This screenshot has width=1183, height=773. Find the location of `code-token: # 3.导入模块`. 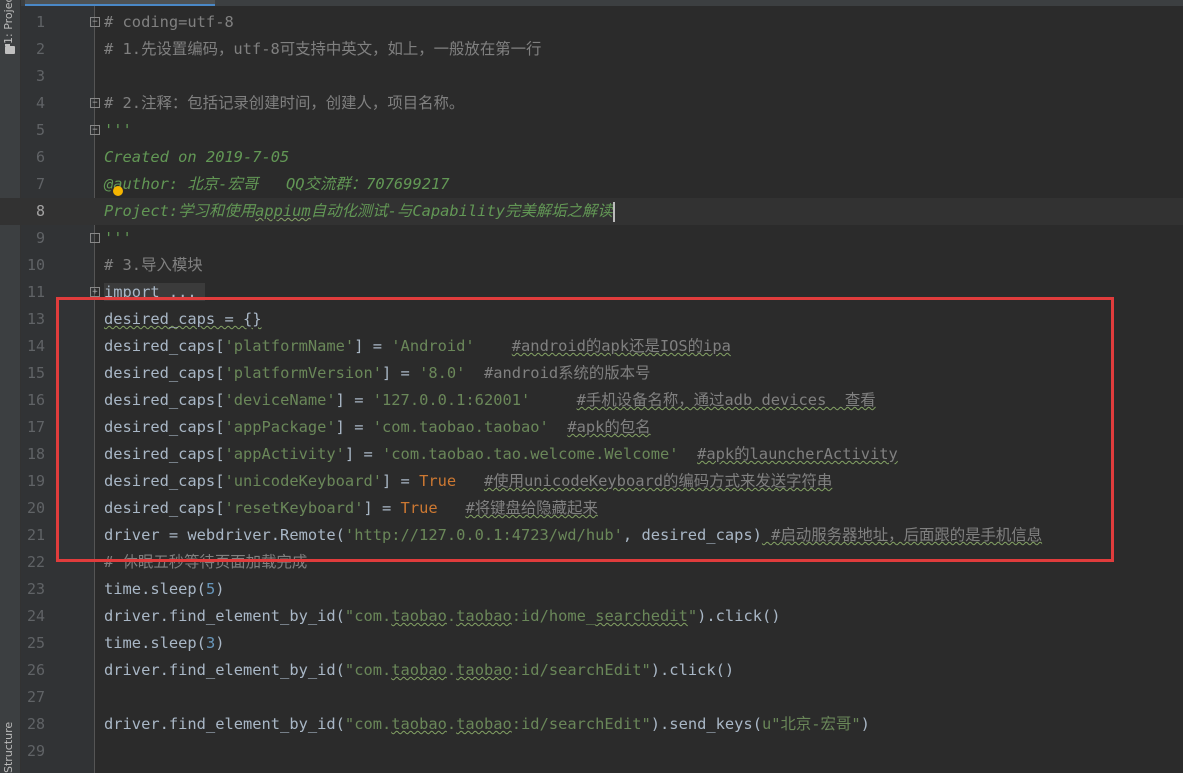

code-token: # 3.导入模块 is located at coordinates (153, 265).